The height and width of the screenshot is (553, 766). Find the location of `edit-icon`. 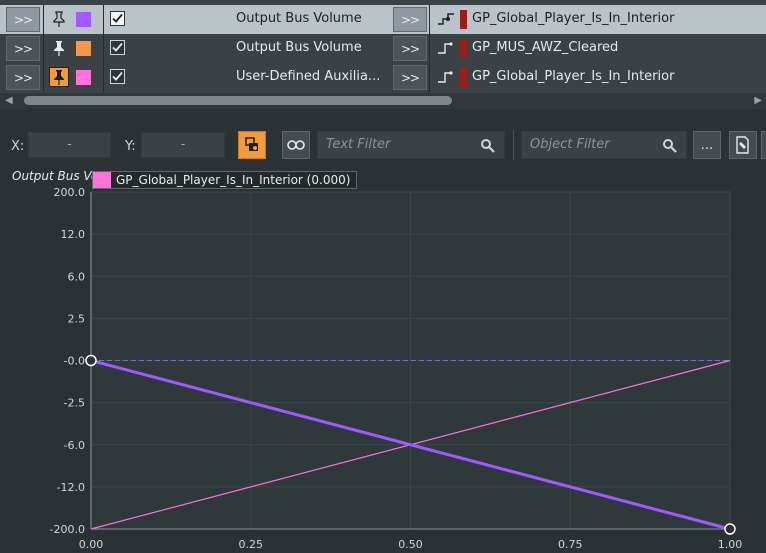

edit-icon is located at coordinates (742, 145).